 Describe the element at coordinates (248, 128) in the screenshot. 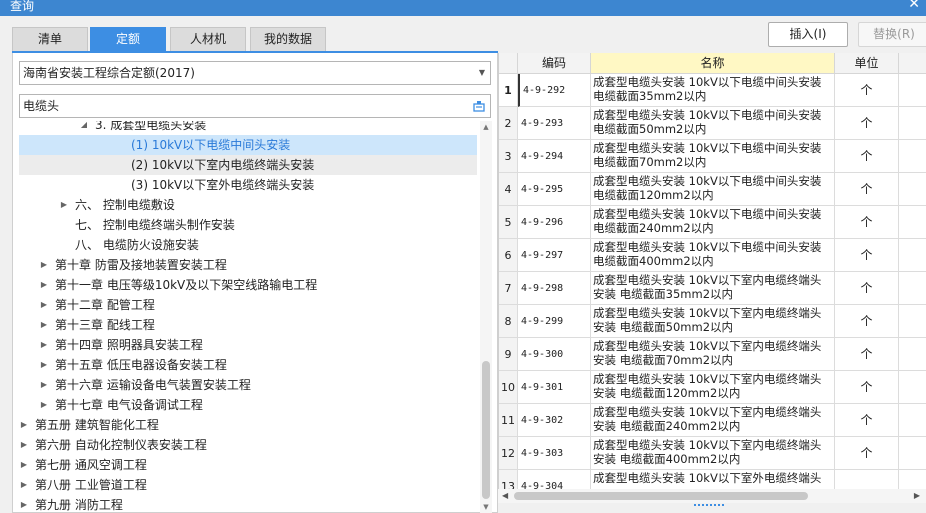

I see `tree-node: ◢ 3. 成套型电缆头安装` at that location.